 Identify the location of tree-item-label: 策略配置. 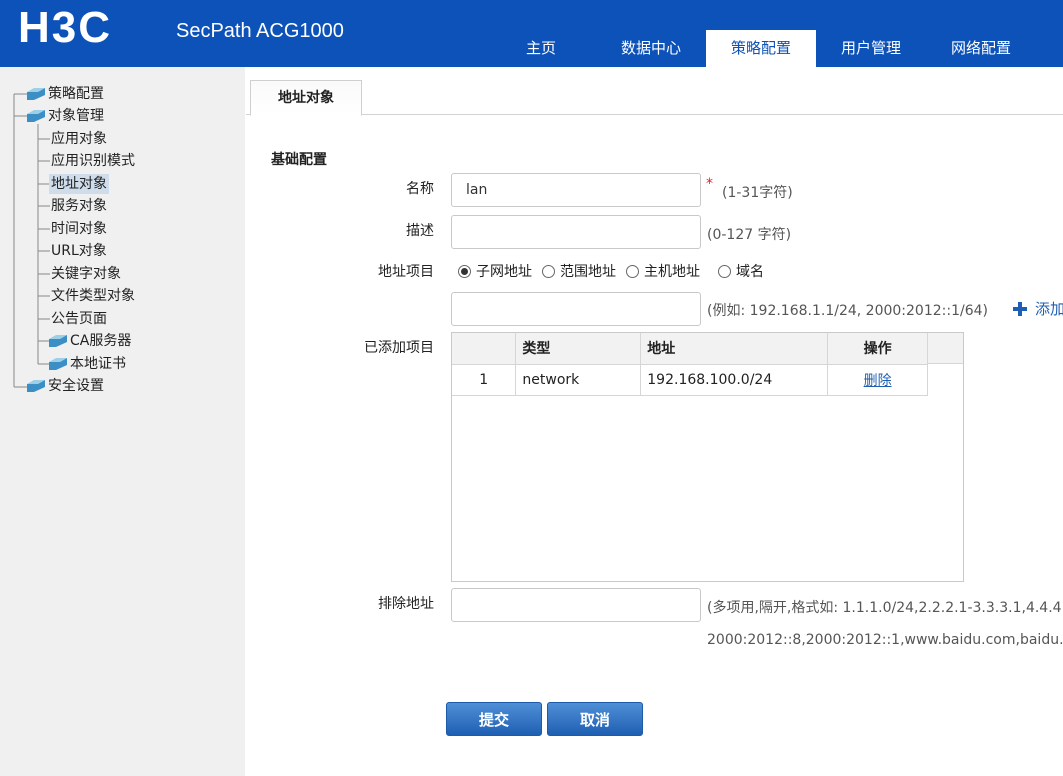
(76, 94).